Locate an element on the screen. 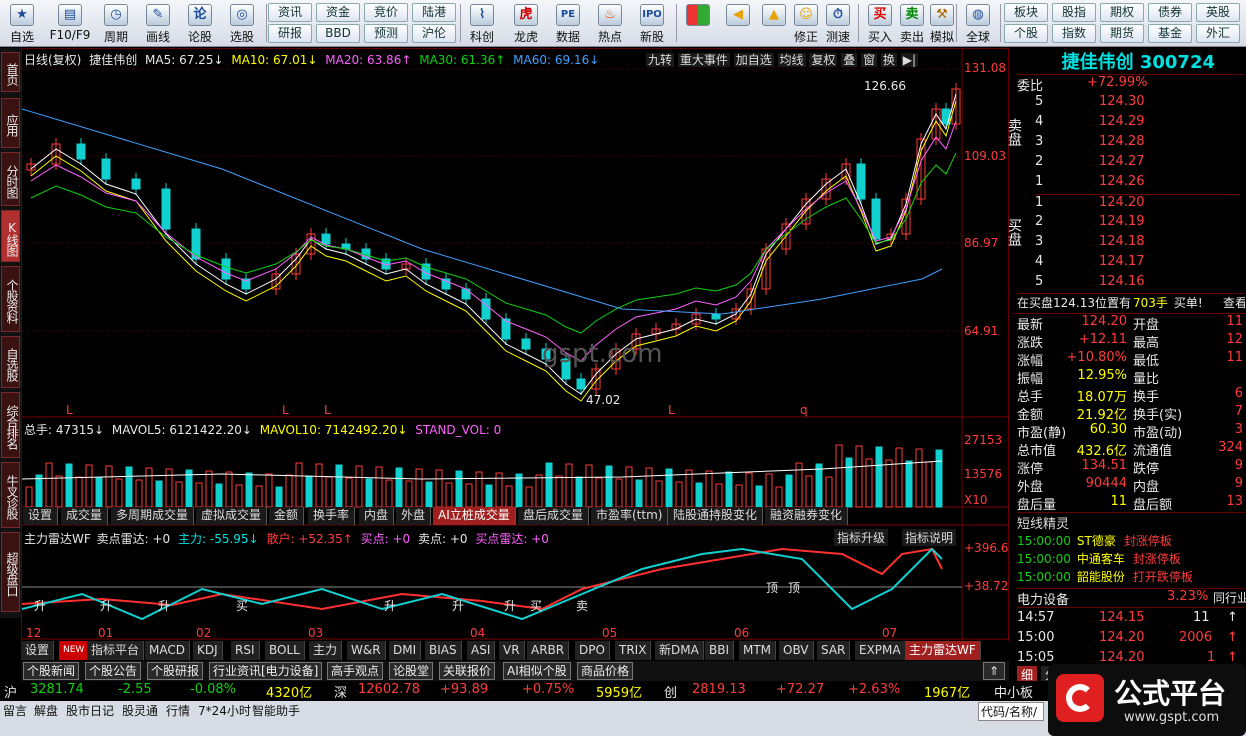  vtab-settings: 设置 is located at coordinates (41, 516).